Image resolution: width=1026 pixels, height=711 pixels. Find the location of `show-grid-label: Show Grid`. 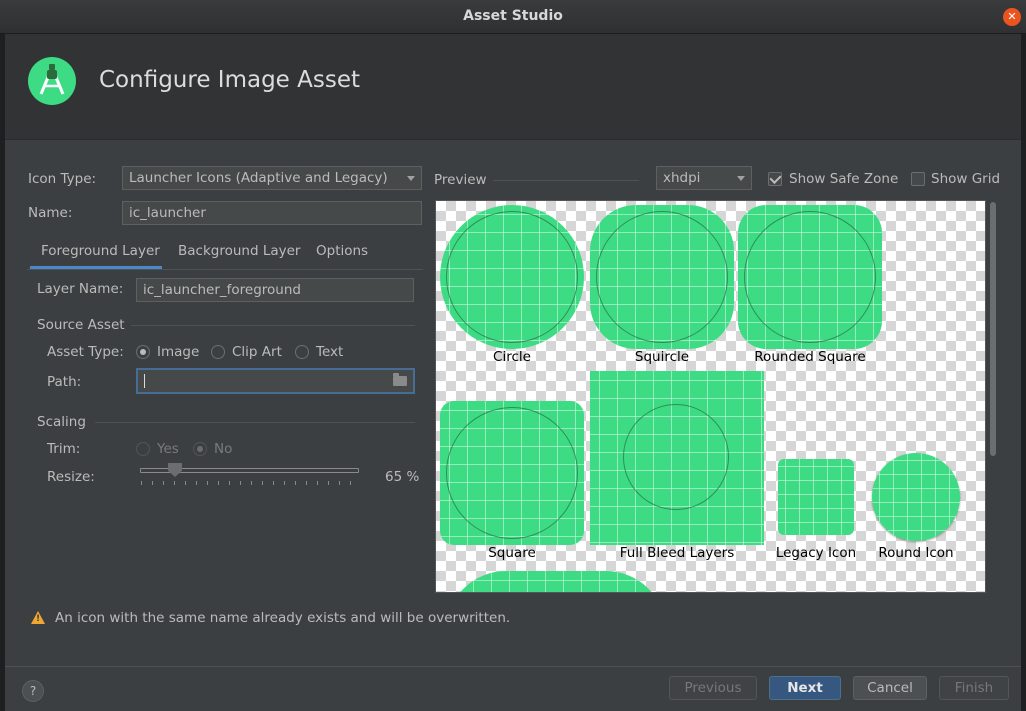

show-grid-label: Show Grid is located at coordinates (966, 179).